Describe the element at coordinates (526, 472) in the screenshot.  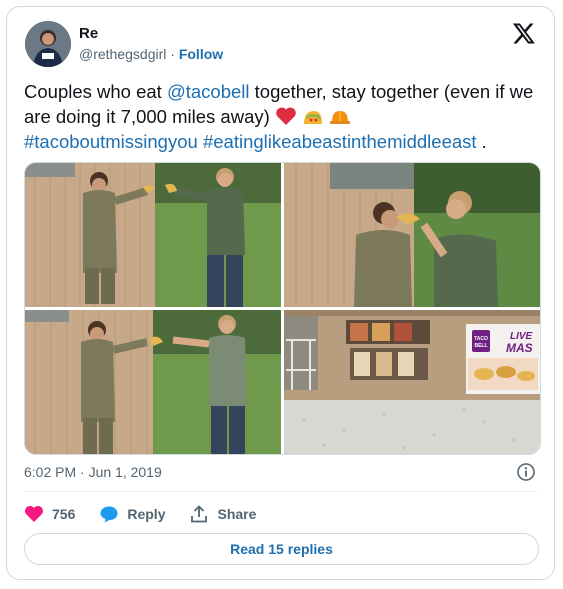
I see `info-icon` at that location.